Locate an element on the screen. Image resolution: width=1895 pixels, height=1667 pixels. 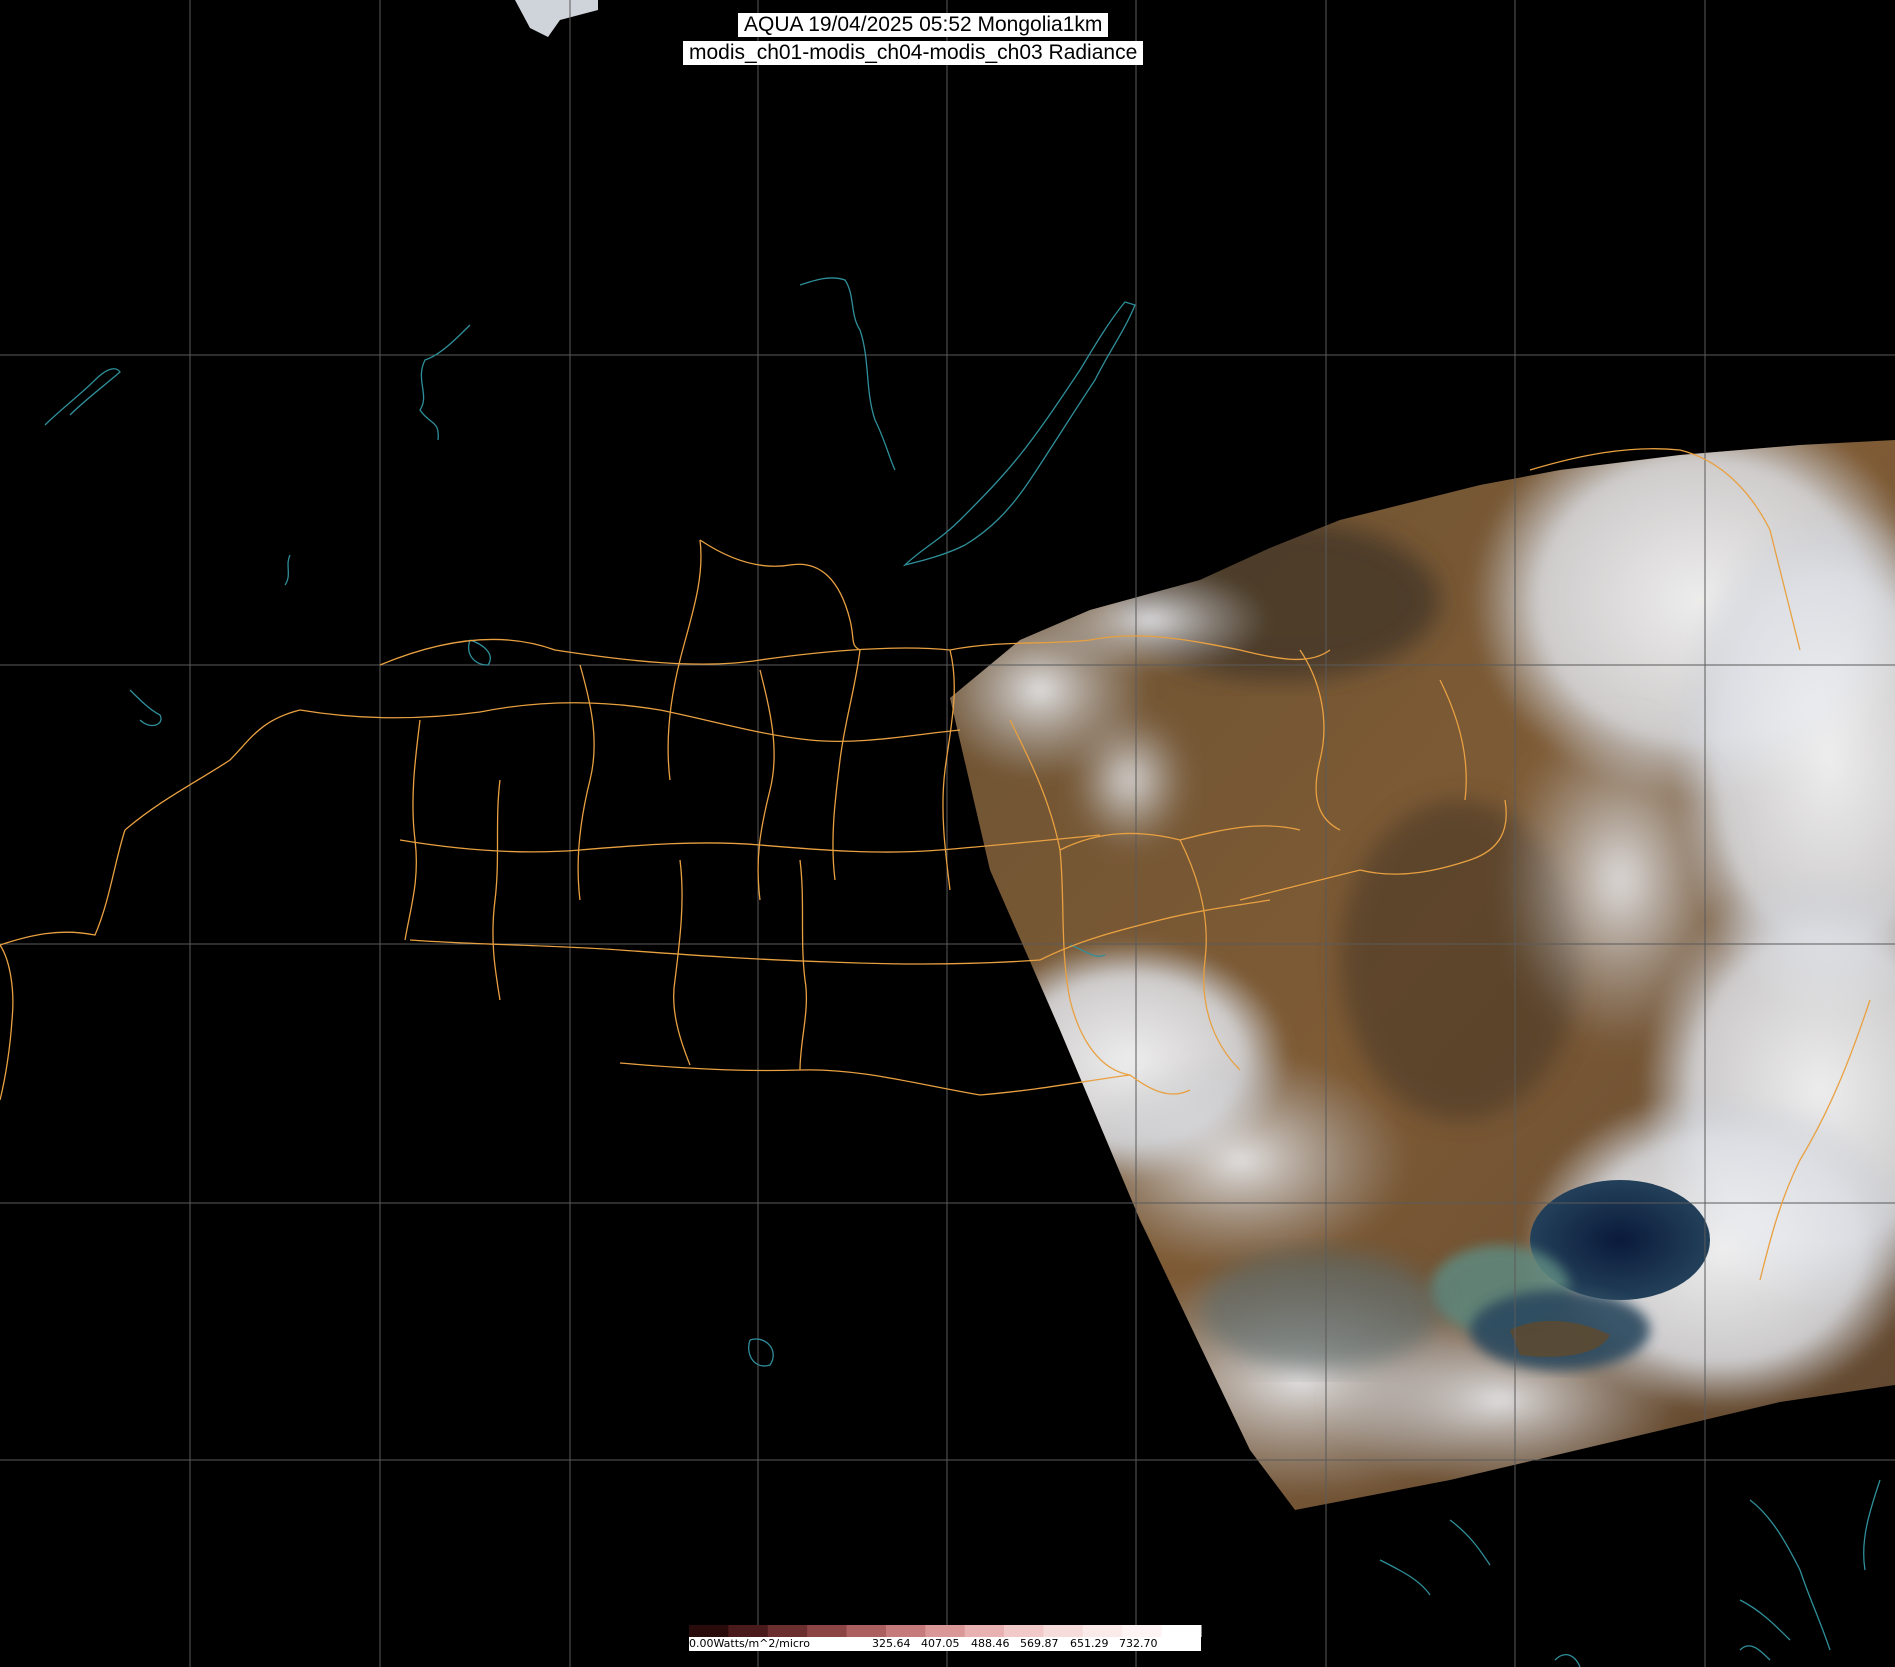
colorbar-tick-label: 651.29 is located at coordinates (1089, 1643).